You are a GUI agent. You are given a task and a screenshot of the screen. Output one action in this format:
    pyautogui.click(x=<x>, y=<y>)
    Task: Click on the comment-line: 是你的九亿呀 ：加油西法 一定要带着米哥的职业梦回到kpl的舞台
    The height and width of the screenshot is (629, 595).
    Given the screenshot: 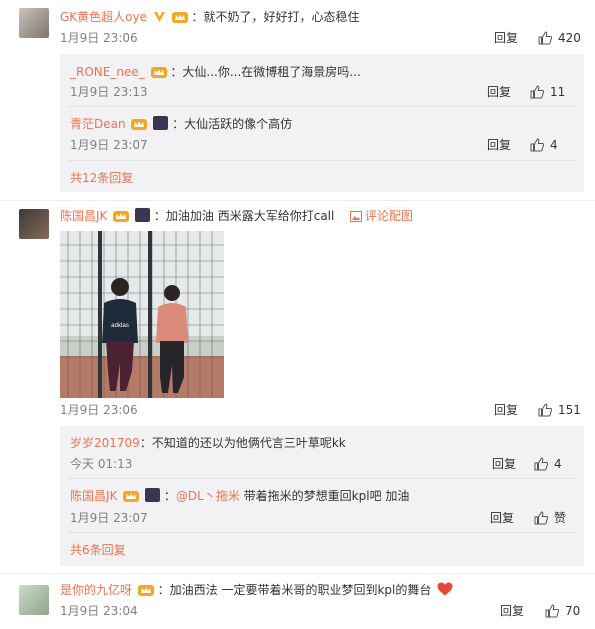 What is the action you would take?
    pyautogui.click(x=256, y=590)
    